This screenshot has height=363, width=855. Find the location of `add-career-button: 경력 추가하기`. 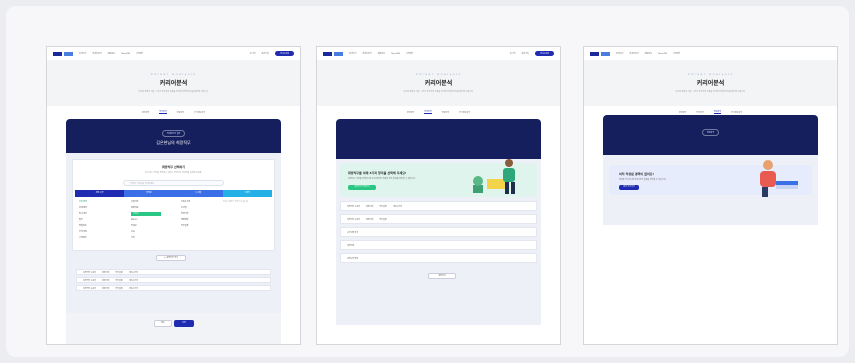

add-career-button: 경력 추가하기 is located at coordinates (629, 187).